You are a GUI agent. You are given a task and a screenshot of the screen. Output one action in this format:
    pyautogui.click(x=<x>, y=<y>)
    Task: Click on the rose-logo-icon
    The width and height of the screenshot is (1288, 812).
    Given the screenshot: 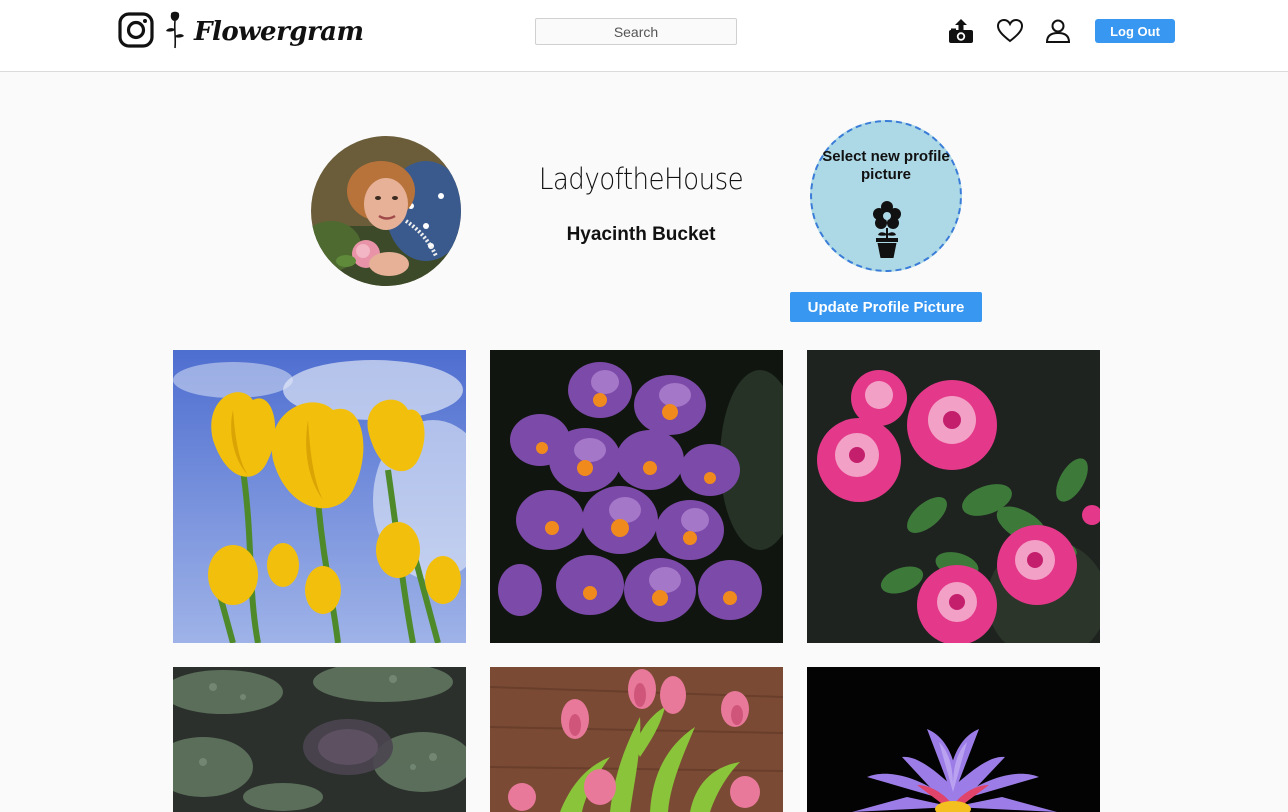 What is the action you would take?
    pyautogui.click(x=175, y=30)
    